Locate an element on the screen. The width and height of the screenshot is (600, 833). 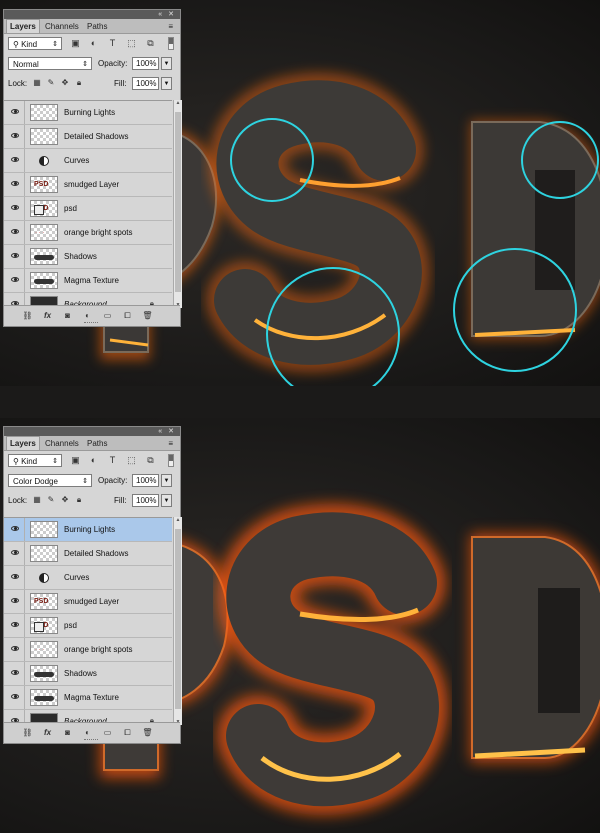
layer-thumbnail: · · · is located at coordinates (44, 649).